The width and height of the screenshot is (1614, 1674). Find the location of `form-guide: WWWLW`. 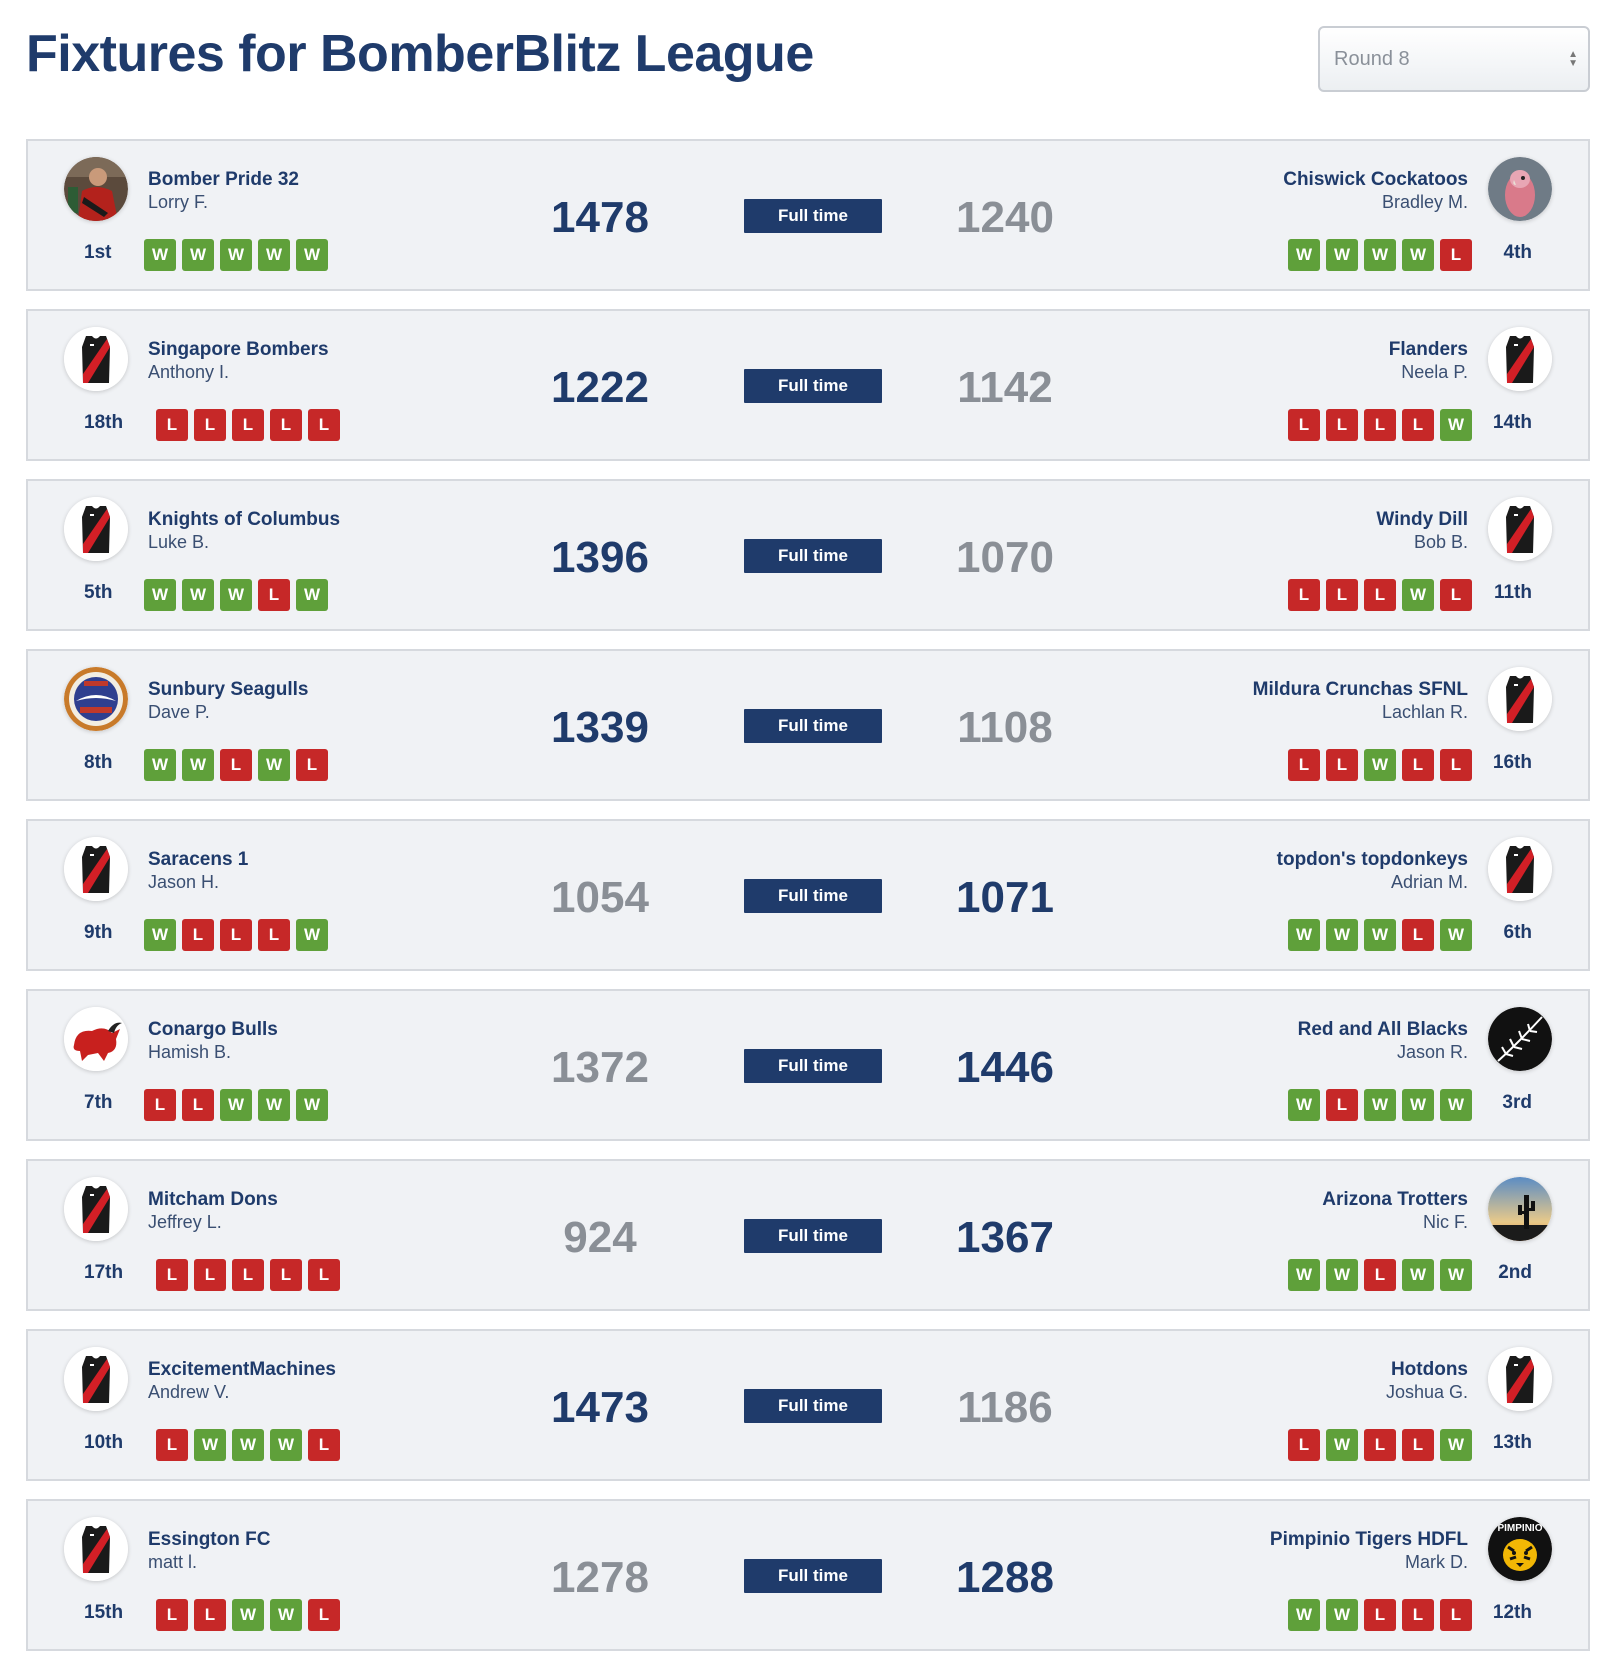

form-guide: WWWLW is located at coordinates (236, 595).